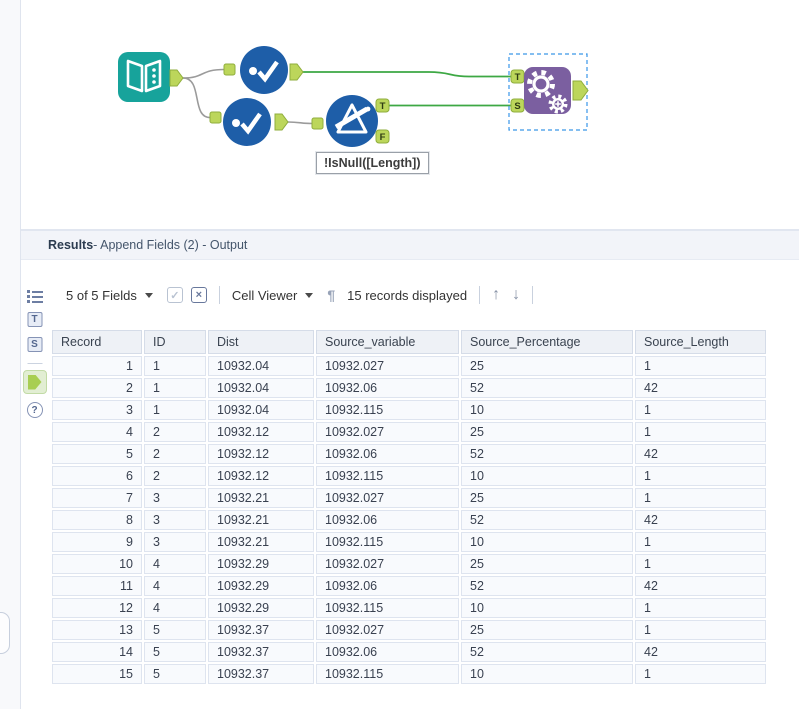 The height and width of the screenshot is (709, 799). I want to click on arrow-down-button: ↓, so click(516, 295).